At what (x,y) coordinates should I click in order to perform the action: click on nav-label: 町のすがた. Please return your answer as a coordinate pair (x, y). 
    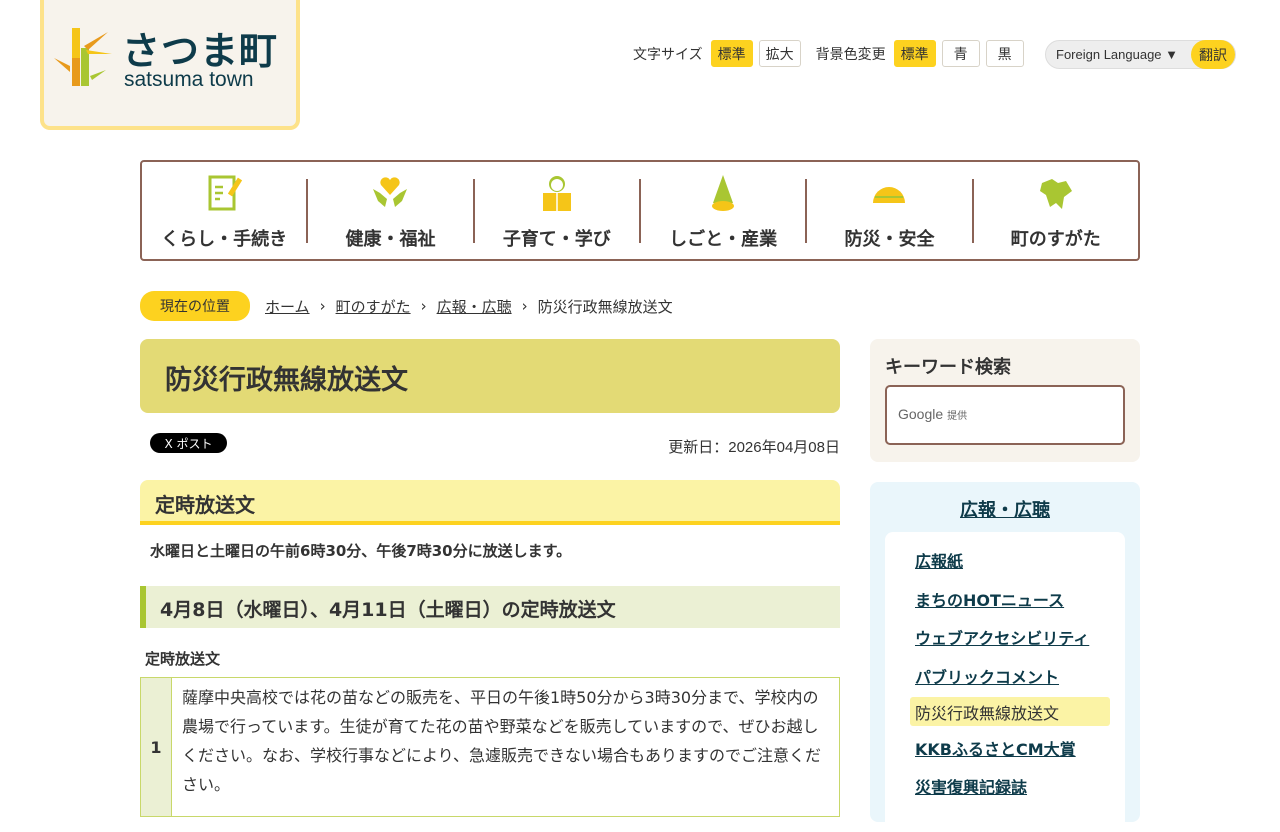
    Looking at the image, I should click on (1055, 239).